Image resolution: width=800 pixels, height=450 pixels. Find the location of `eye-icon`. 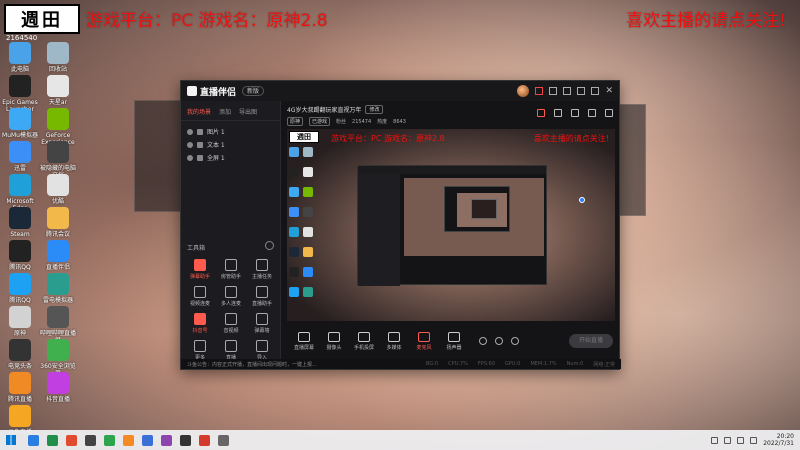

eye-icon is located at coordinates (499, 341).